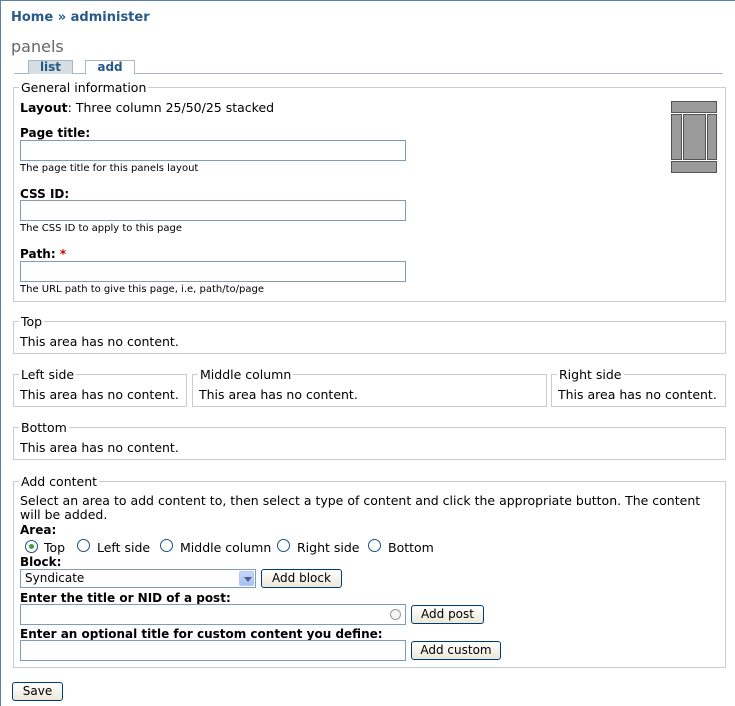 The width and height of the screenshot is (735, 706). I want to click on block-select-value: Syndicate, so click(55, 578).